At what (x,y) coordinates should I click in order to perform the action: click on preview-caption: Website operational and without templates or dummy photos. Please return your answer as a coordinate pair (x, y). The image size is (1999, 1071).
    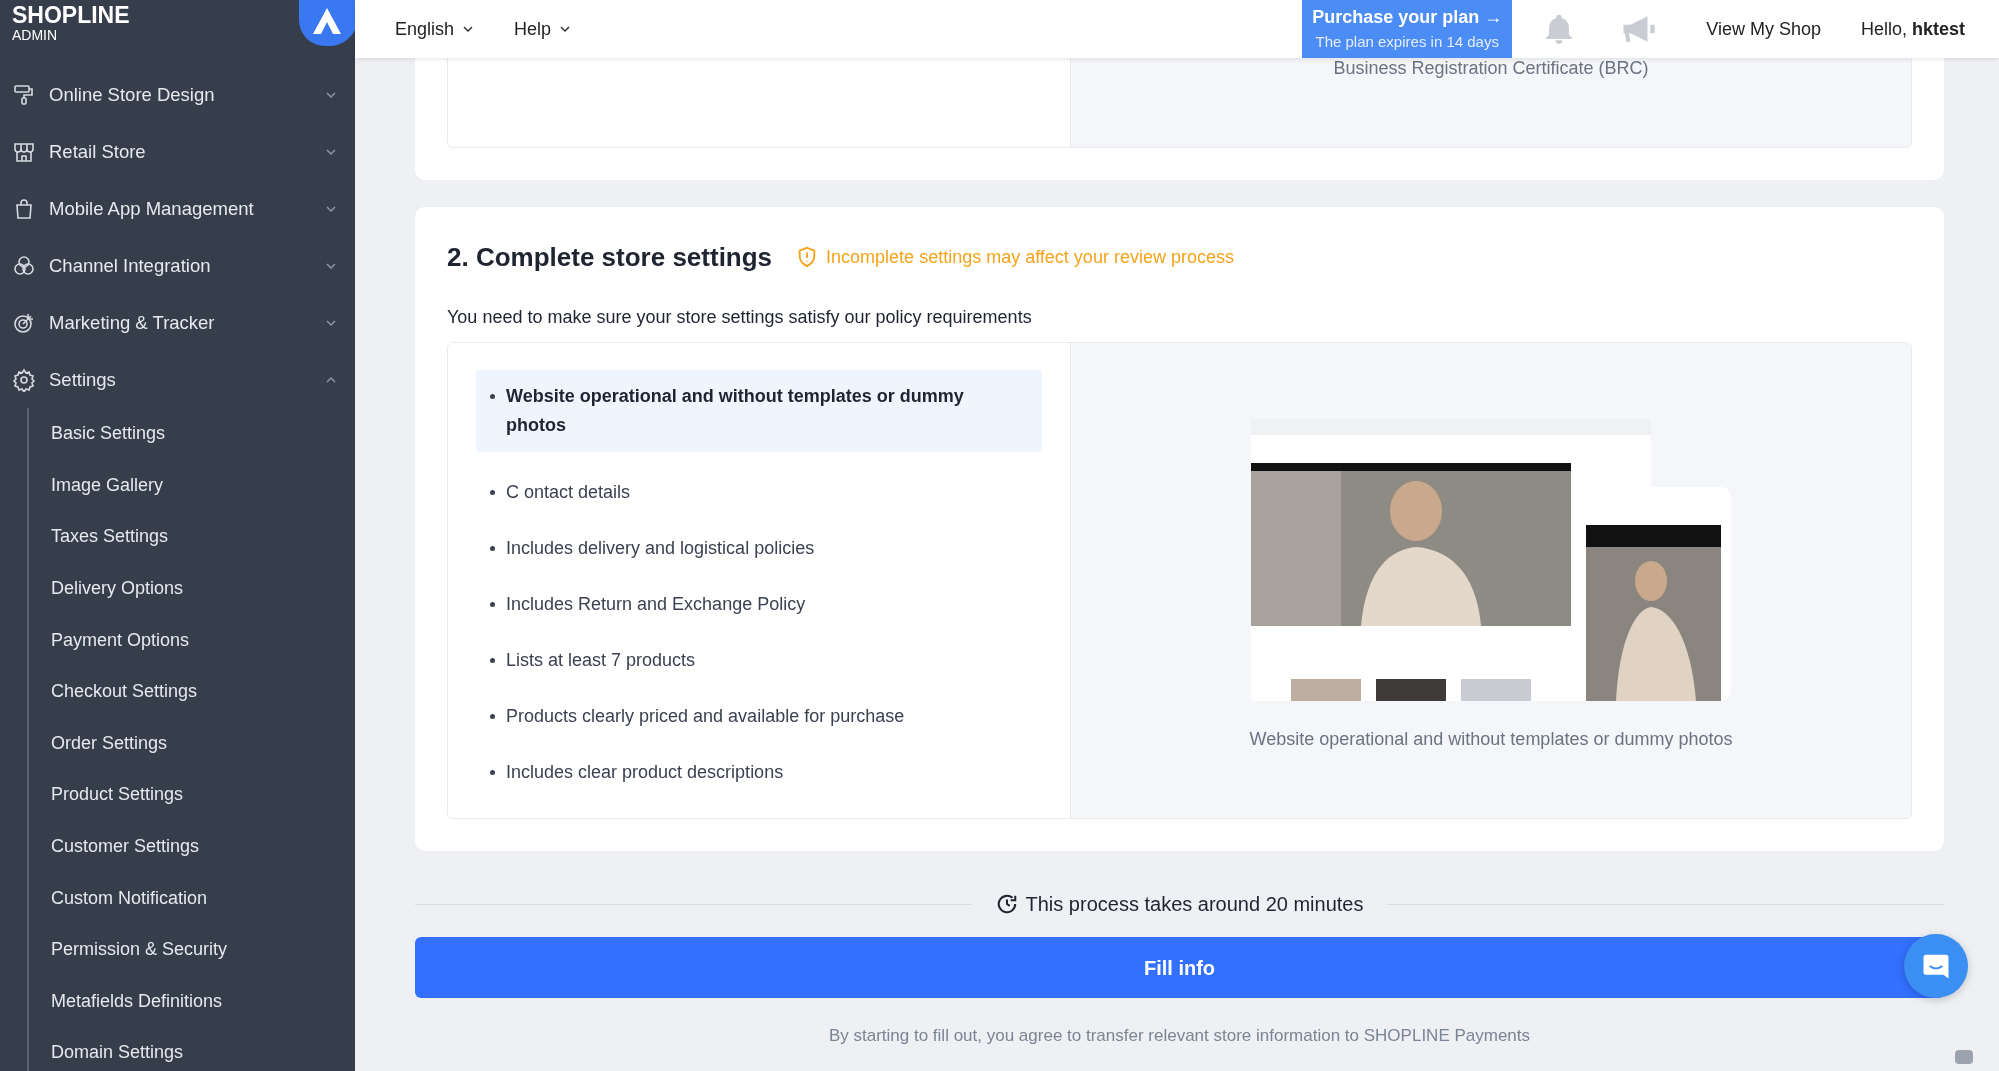
    Looking at the image, I should click on (1491, 739).